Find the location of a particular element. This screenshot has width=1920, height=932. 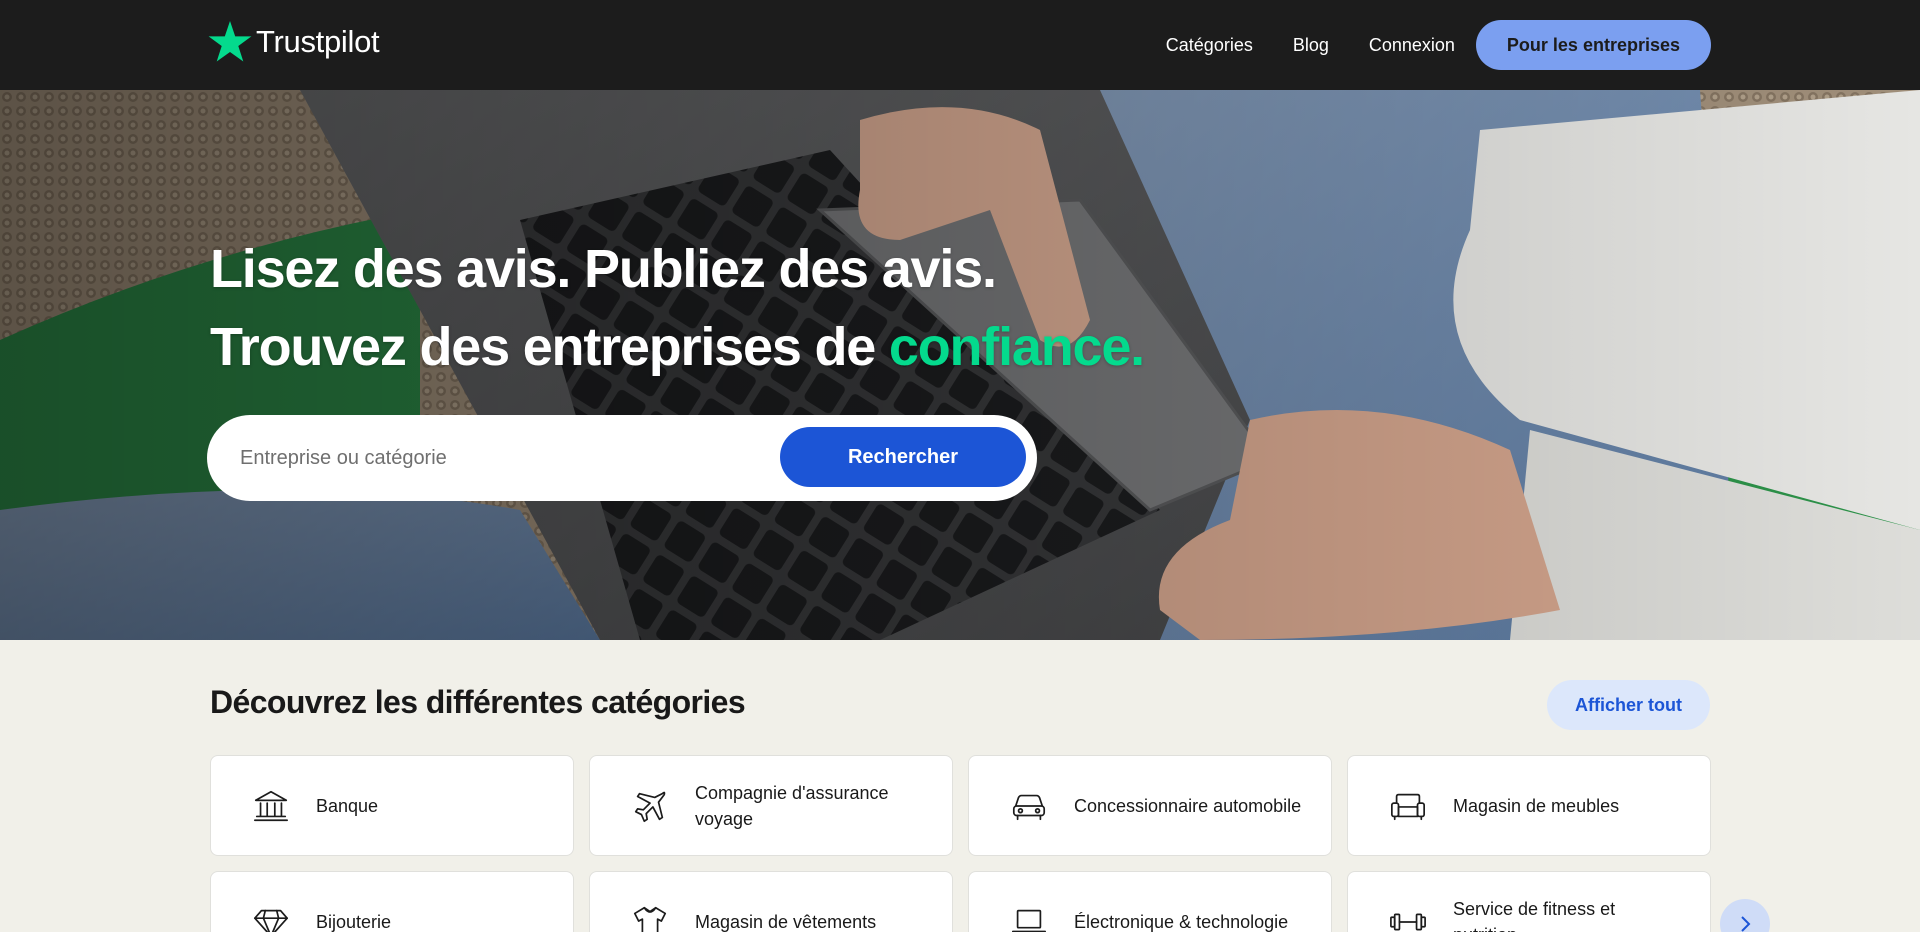

hero-headline-accent: confiance. is located at coordinates (1016, 347).